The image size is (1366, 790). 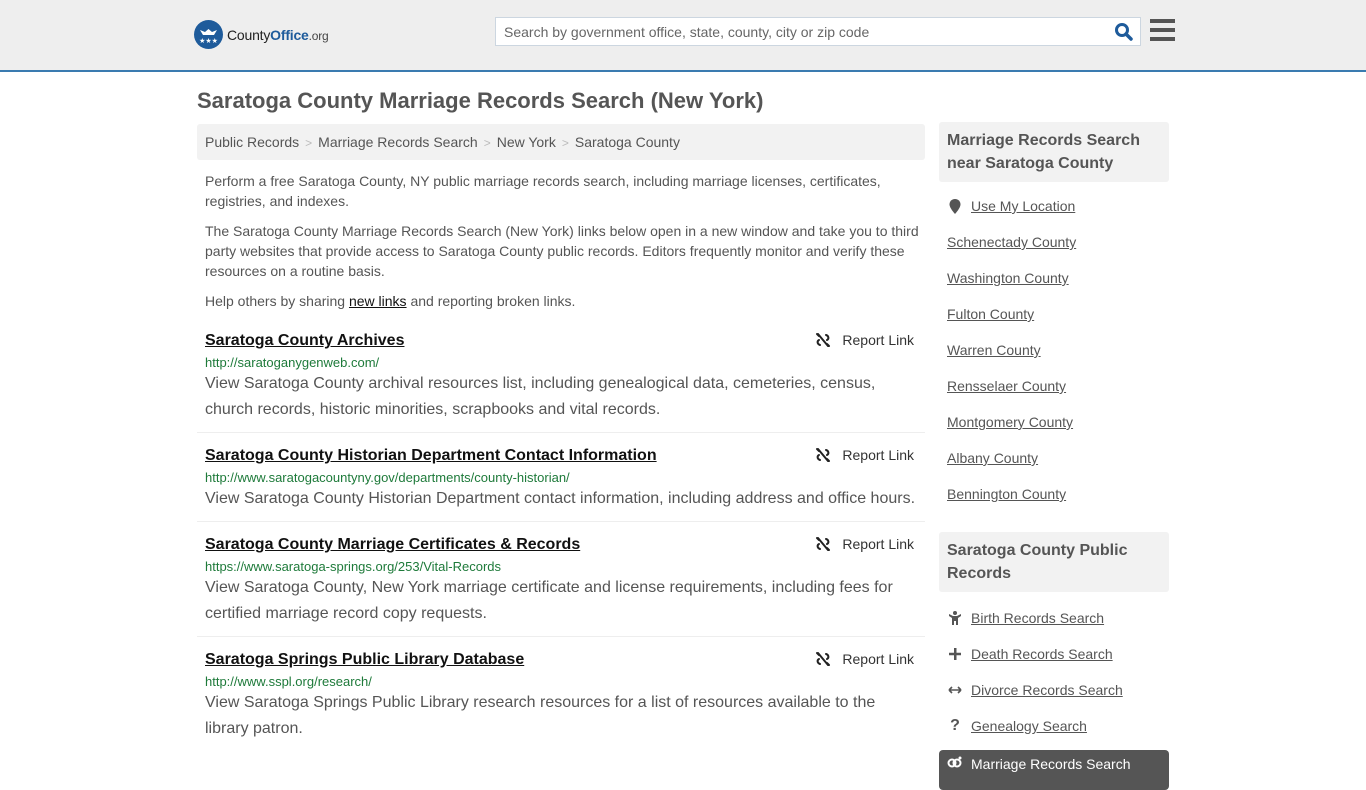 I want to click on active-marriage-records-item: Marriage Records Search, so click(x=1054, y=770).